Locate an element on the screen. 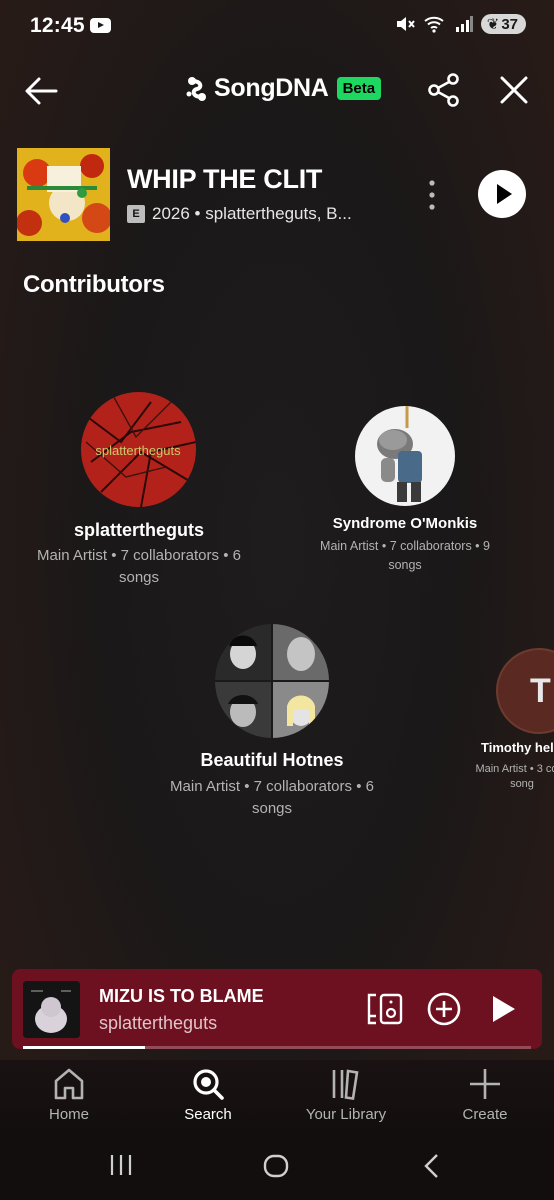 This screenshot has height=1200, width=554. mini-player-artist: splattertheguts is located at coordinates (158, 1023).